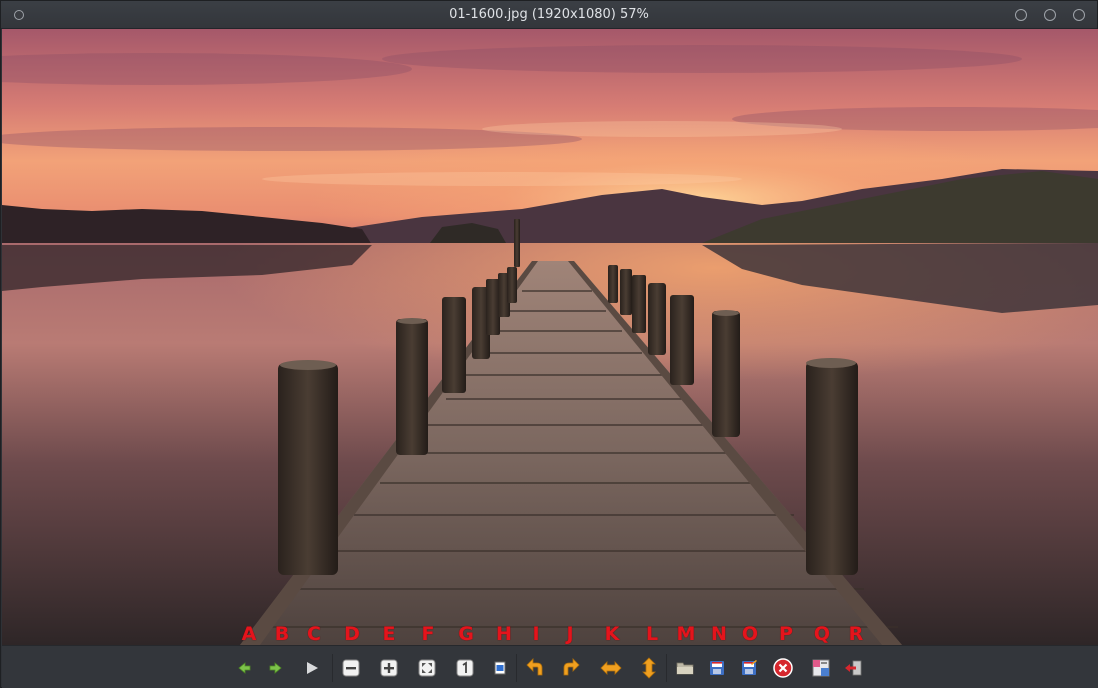  I want to click on arrow-right-icon, so click(276, 668).